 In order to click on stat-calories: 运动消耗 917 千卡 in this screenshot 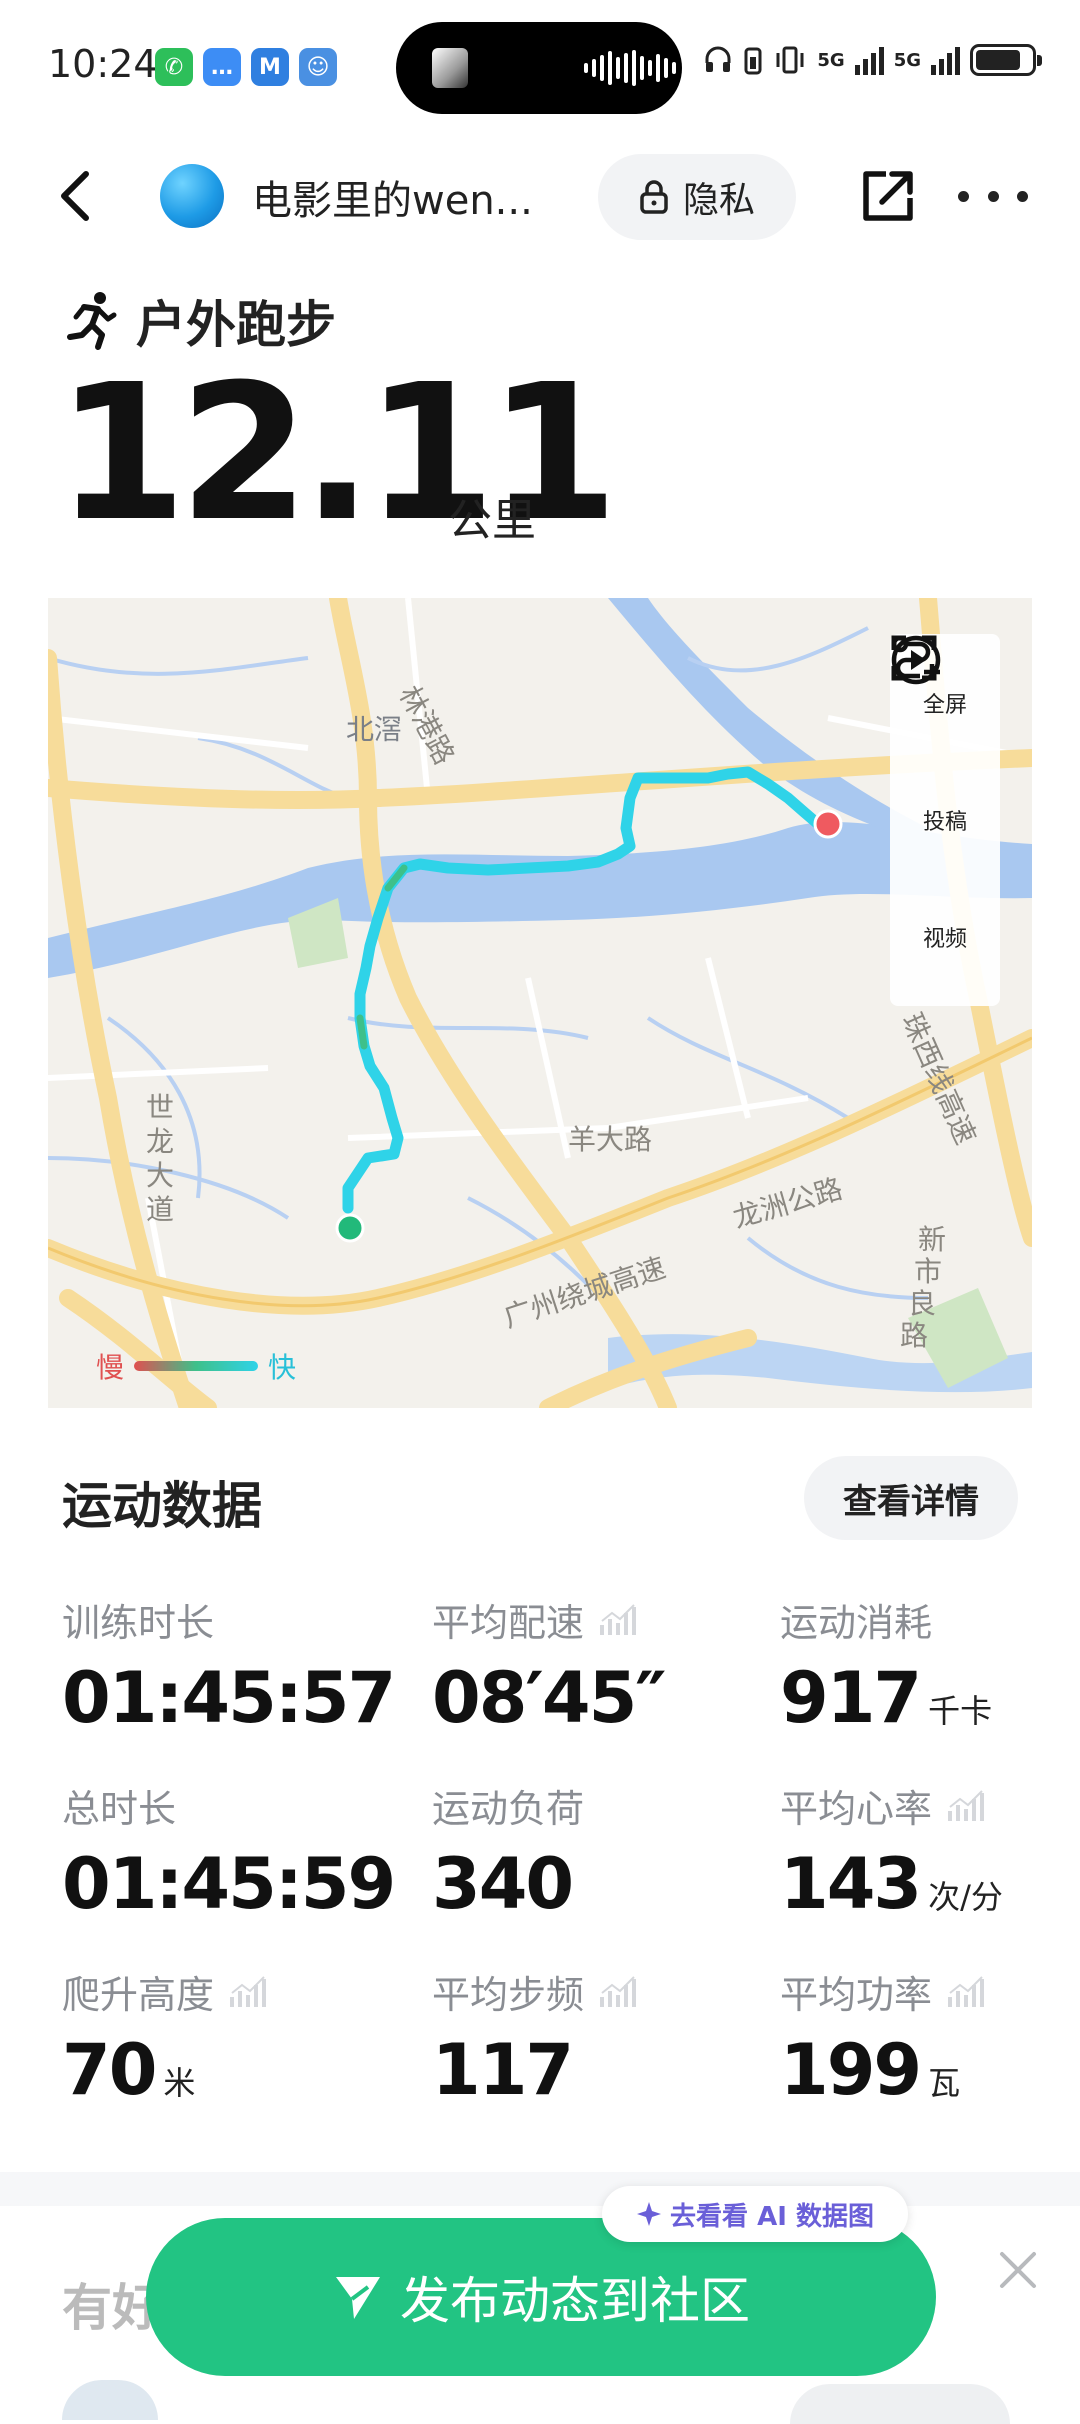, I will do `click(886, 1665)`.